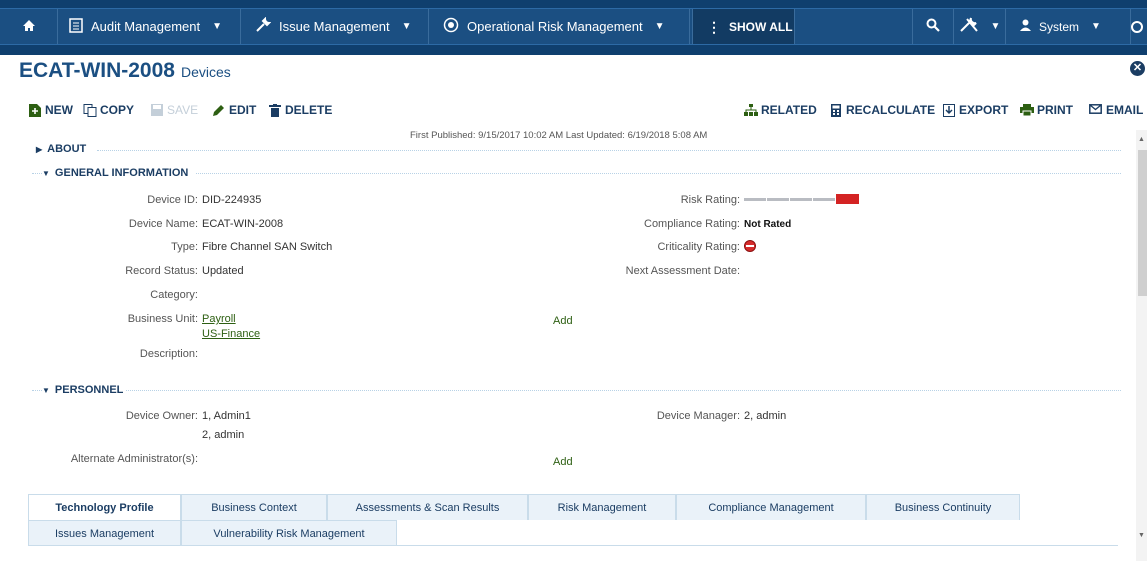 This screenshot has width=1147, height=561. What do you see at coordinates (563, 321) in the screenshot?
I see `business-unit-add-link: Add` at bounding box center [563, 321].